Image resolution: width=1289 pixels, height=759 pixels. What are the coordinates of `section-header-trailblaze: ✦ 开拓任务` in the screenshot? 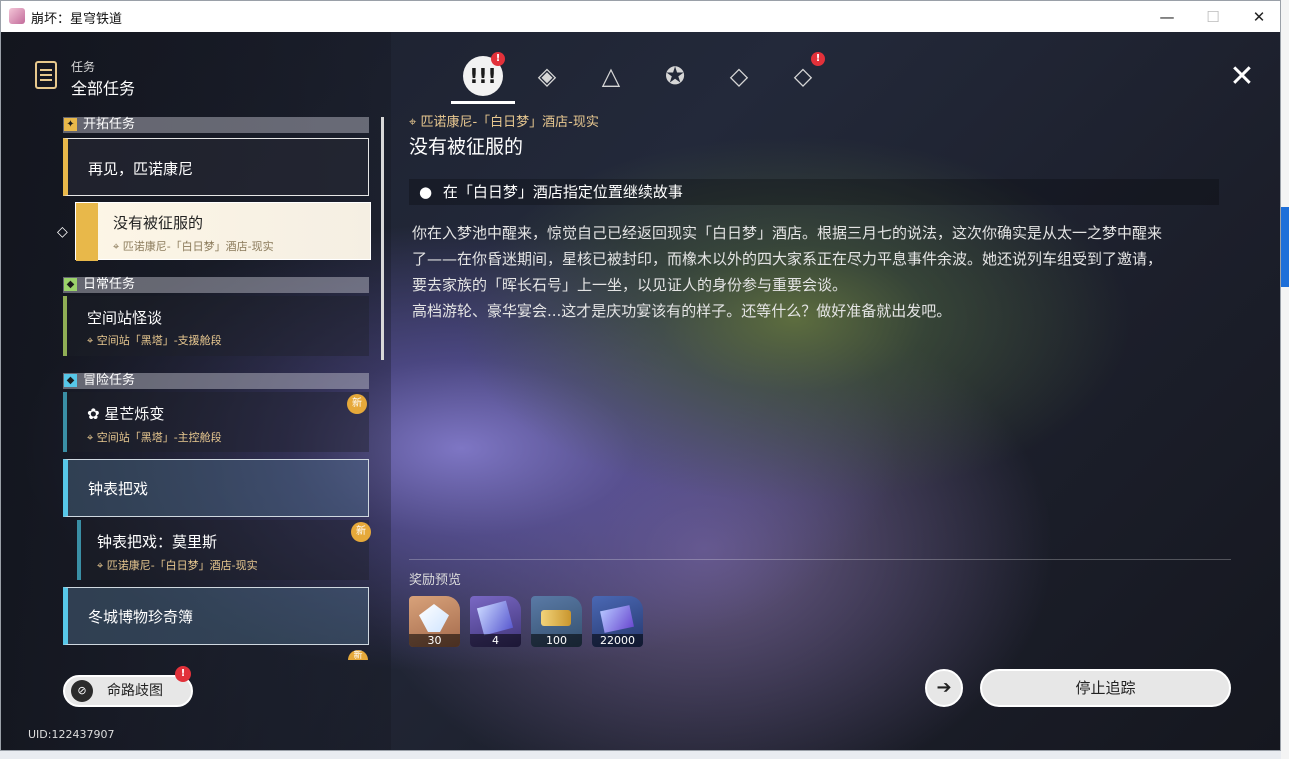 It's located at (216, 125).